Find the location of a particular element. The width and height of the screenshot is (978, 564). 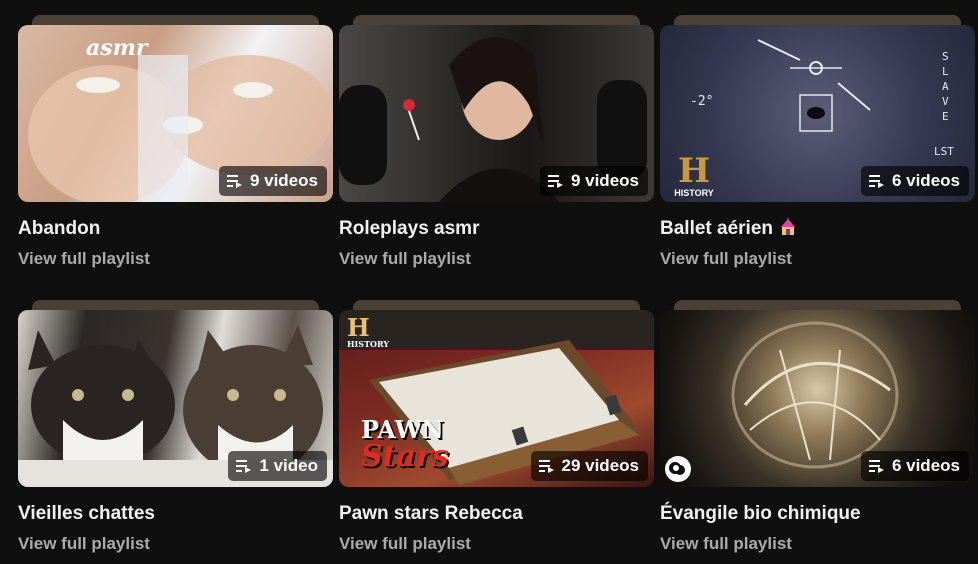

svg-text: L is located at coordinates (945, 71).